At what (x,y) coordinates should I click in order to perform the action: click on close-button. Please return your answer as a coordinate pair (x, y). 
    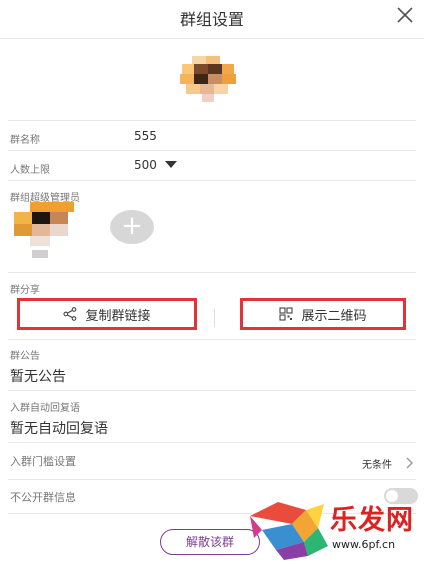
    Looking at the image, I should click on (405, 15).